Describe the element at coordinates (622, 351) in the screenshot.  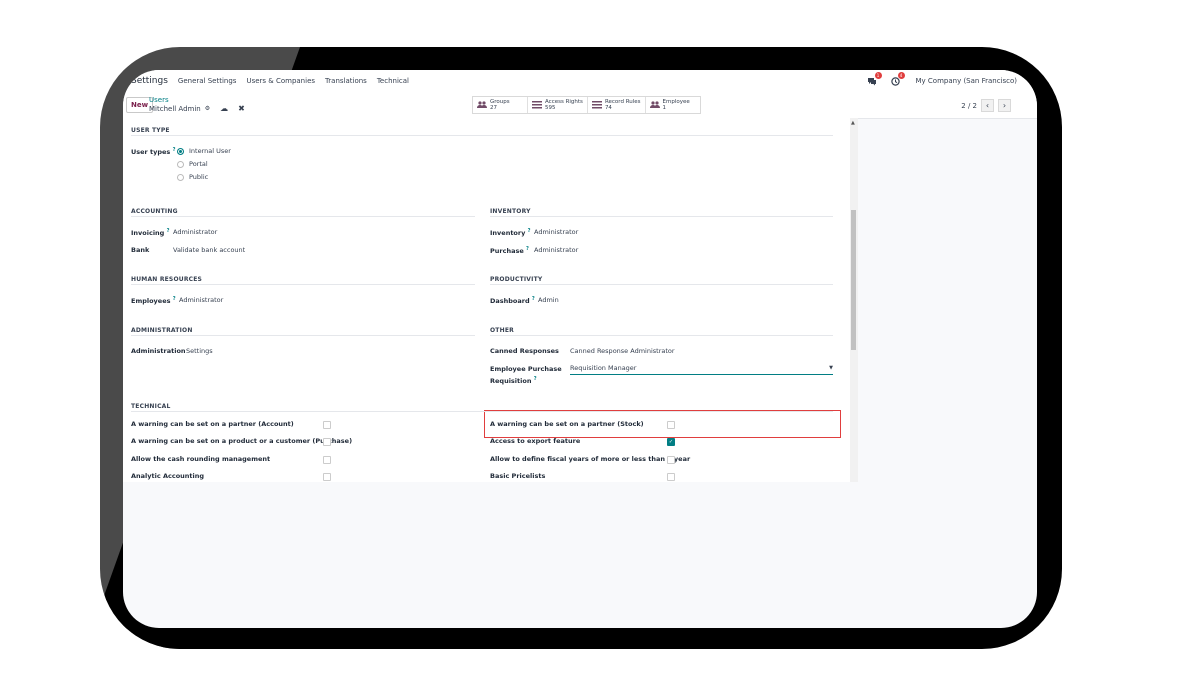
I see `field-value-canned-responses: Canned Response Administrator` at that location.